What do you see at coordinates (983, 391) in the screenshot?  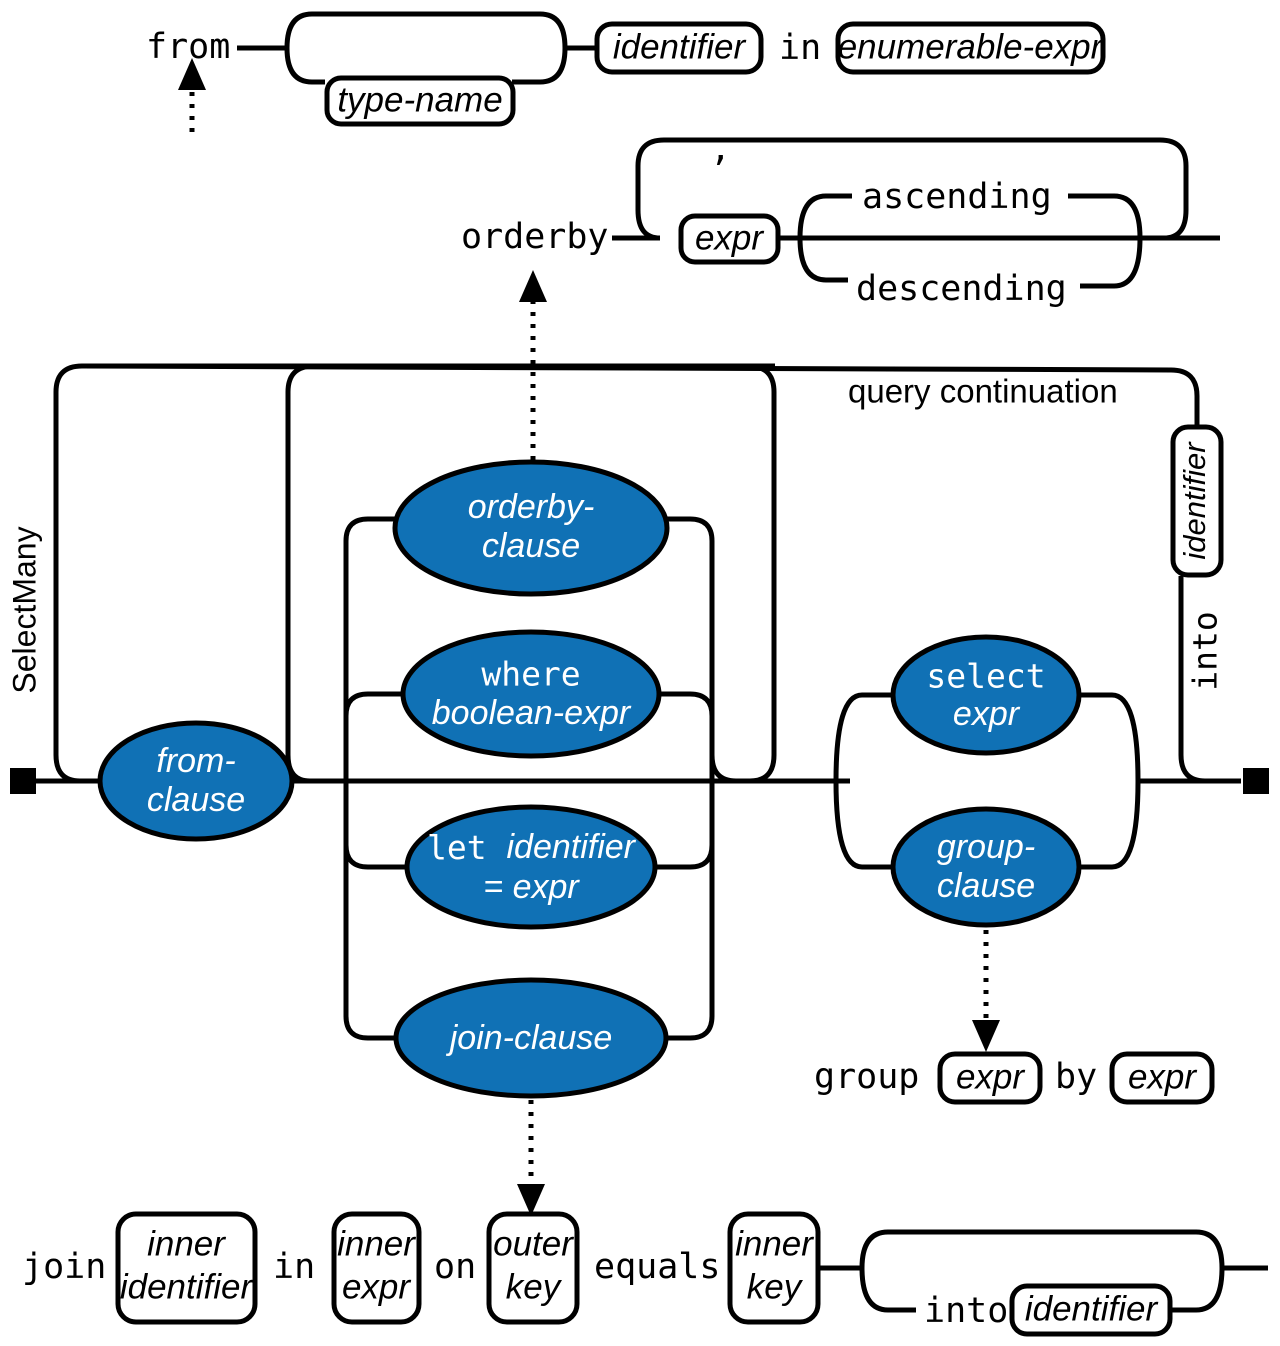 I see `query-continuation-label: query continuation` at bounding box center [983, 391].